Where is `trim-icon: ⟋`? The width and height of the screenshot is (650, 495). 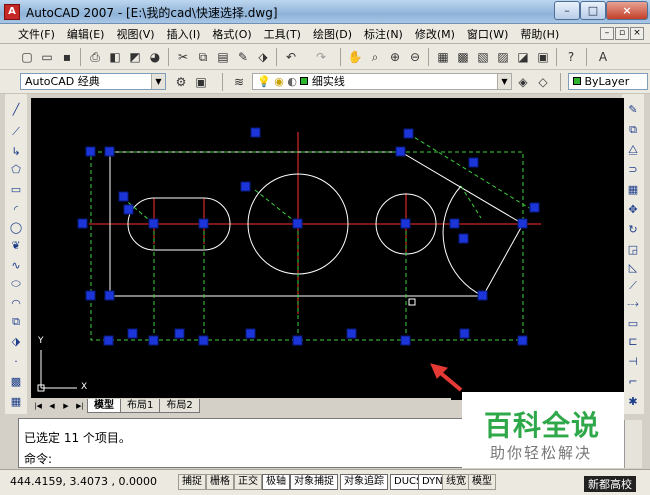
trim-icon: ⟋ is located at coordinates (633, 286).